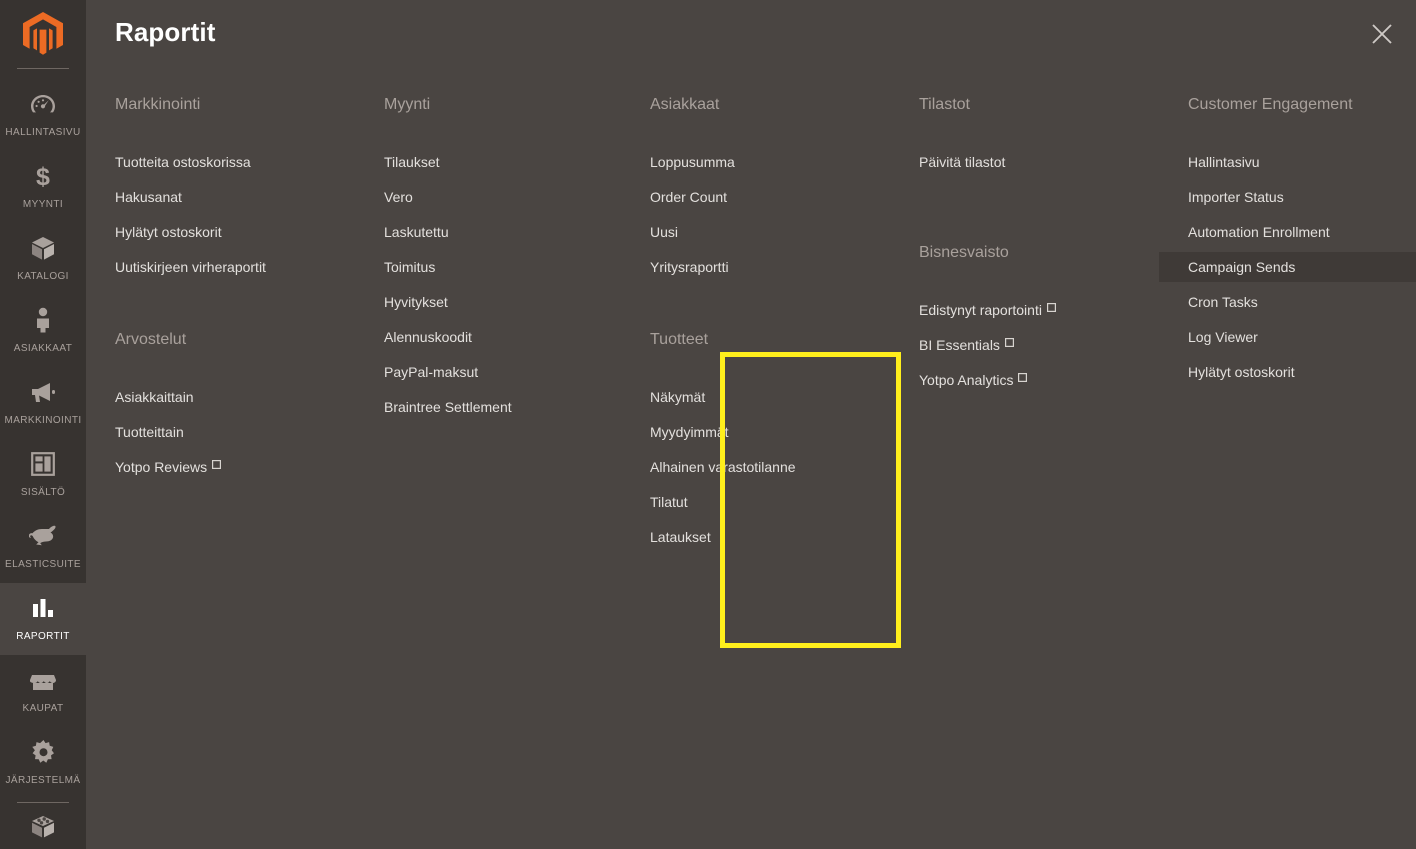 The image size is (1416, 849). What do you see at coordinates (1236, 197) in the screenshot?
I see `menu-item-label: Importer Status` at bounding box center [1236, 197].